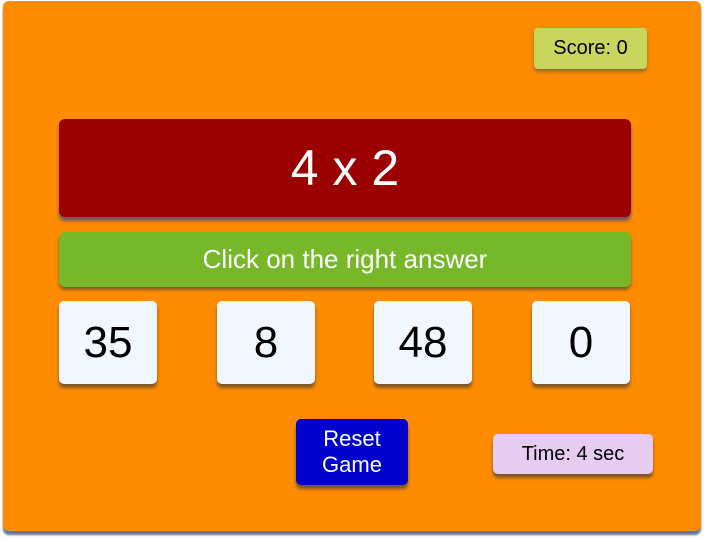  I want to click on question-display: 4 x 2, so click(345, 168).